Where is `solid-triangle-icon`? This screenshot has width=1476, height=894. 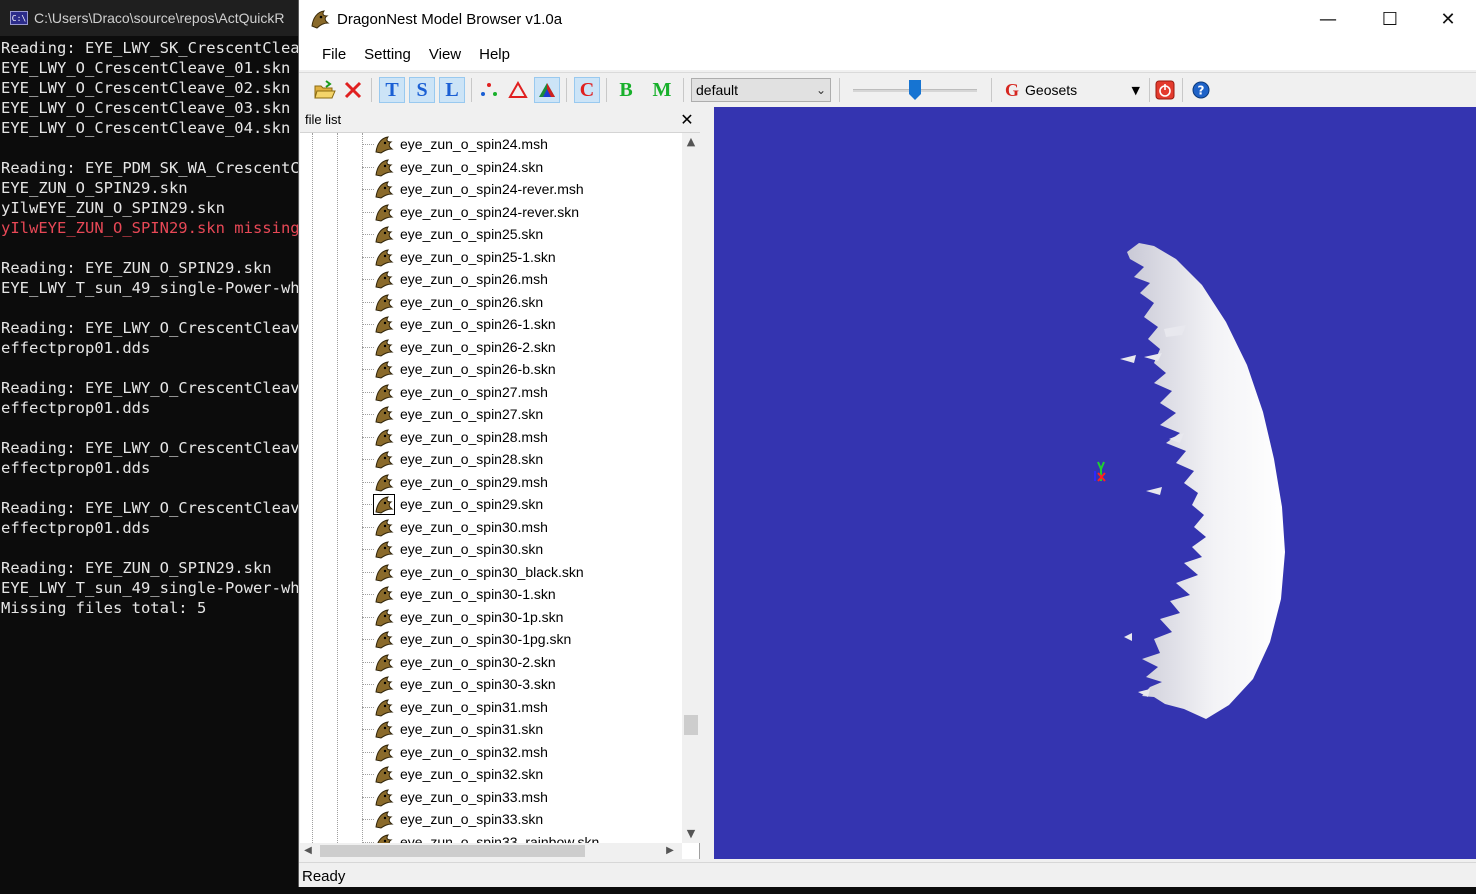 solid-triangle-icon is located at coordinates (547, 90).